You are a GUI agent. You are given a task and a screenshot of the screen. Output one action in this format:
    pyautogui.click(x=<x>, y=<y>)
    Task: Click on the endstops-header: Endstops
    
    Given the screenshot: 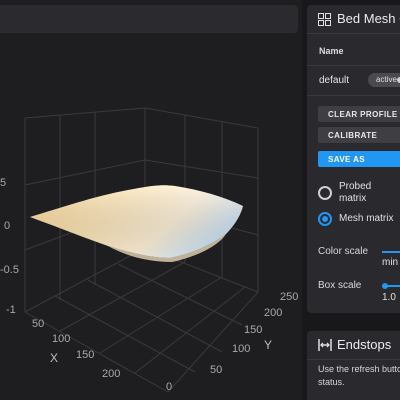 What is the action you would take?
    pyautogui.click(x=353, y=345)
    